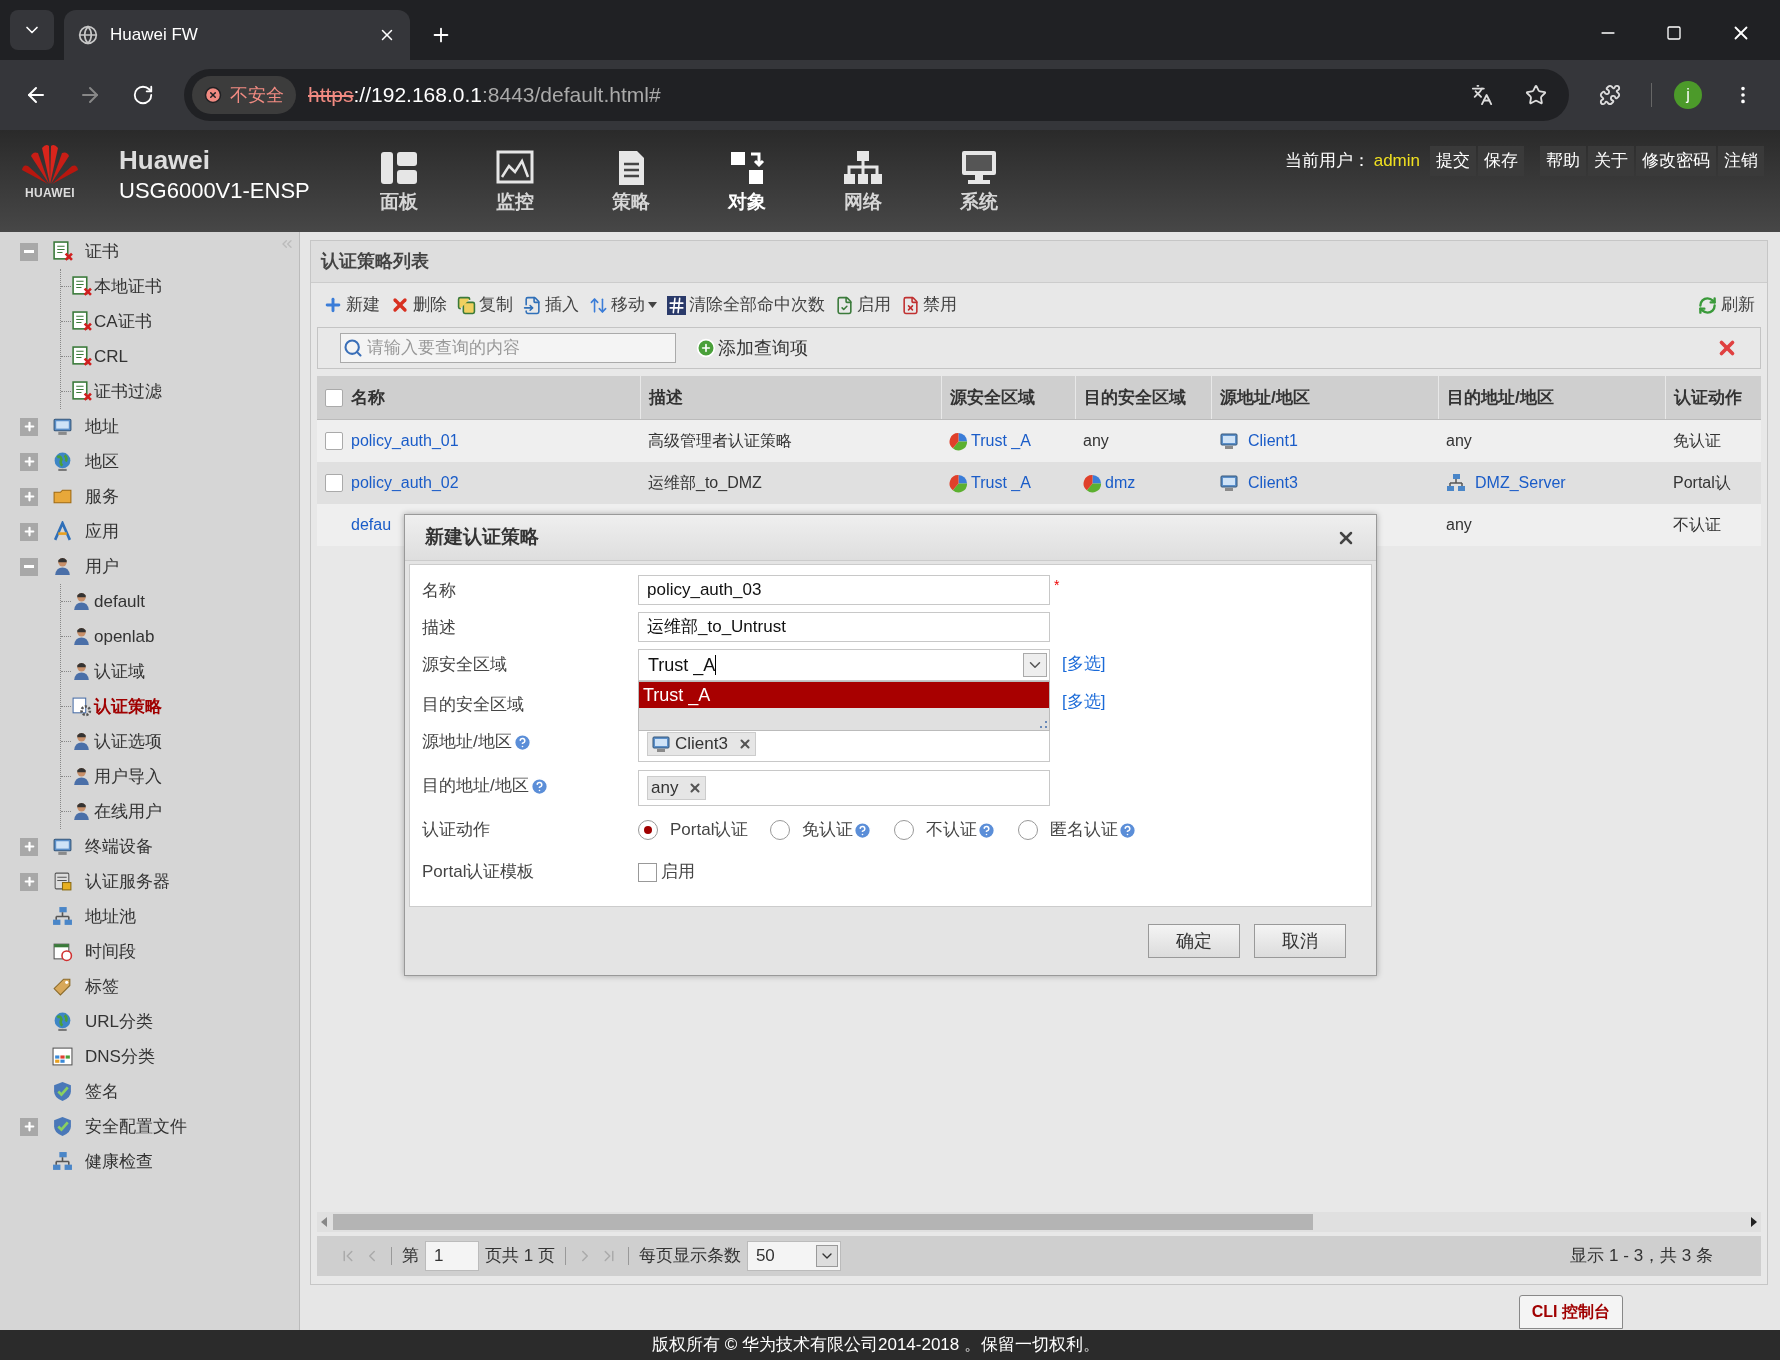 This screenshot has width=1780, height=1360. What do you see at coordinates (844, 695) in the screenshot?
I see `dropdown-option: Trust _A` at bounding box center [844, 695].